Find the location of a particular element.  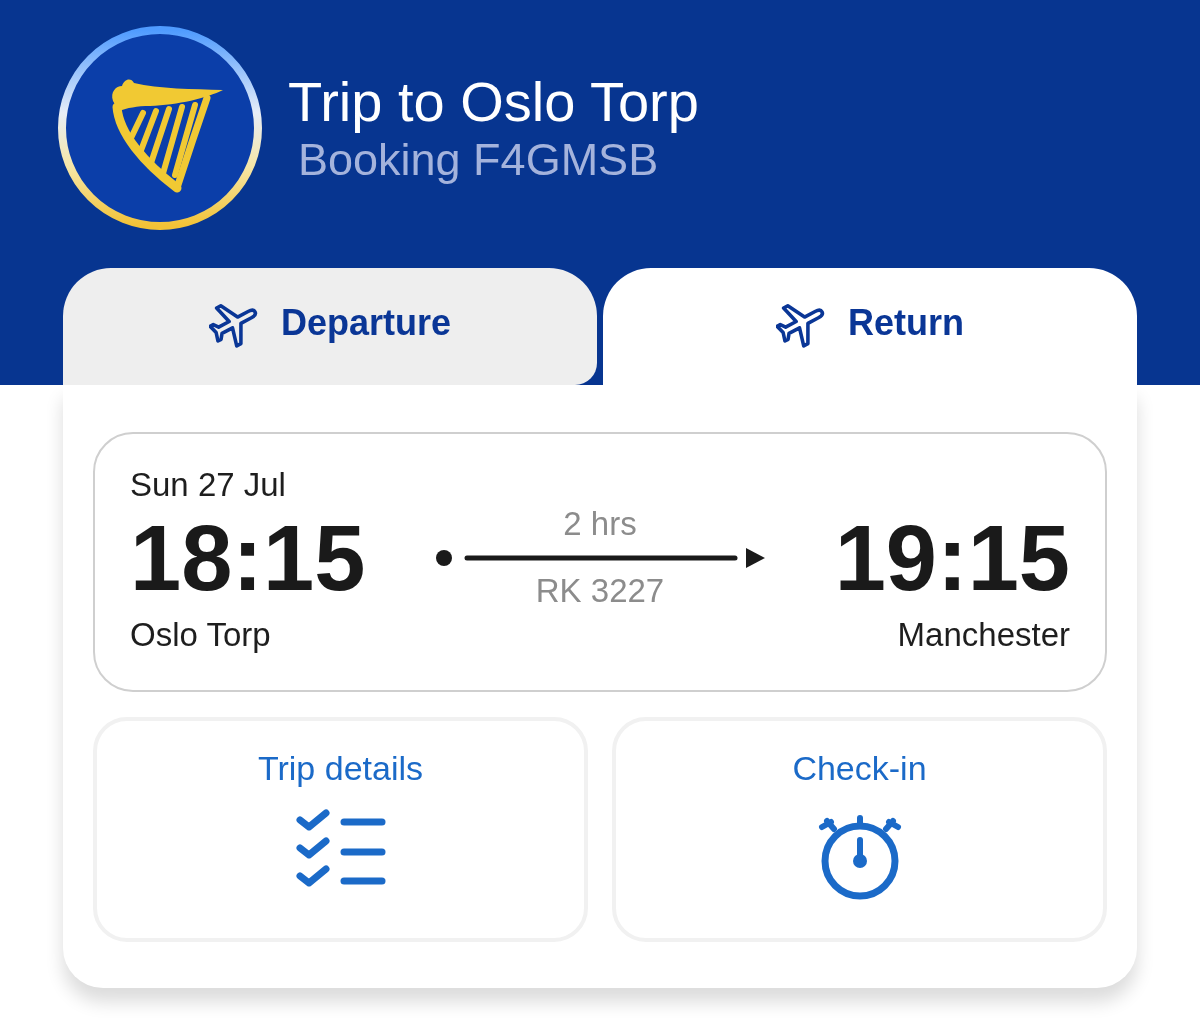

arrival-airport: Manchester is located at coordinates (983, 634).